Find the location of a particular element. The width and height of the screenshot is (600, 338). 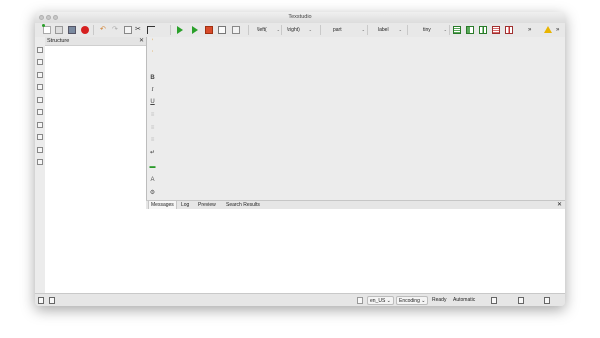

italic-icon: I is located at coordinates (152, 90).